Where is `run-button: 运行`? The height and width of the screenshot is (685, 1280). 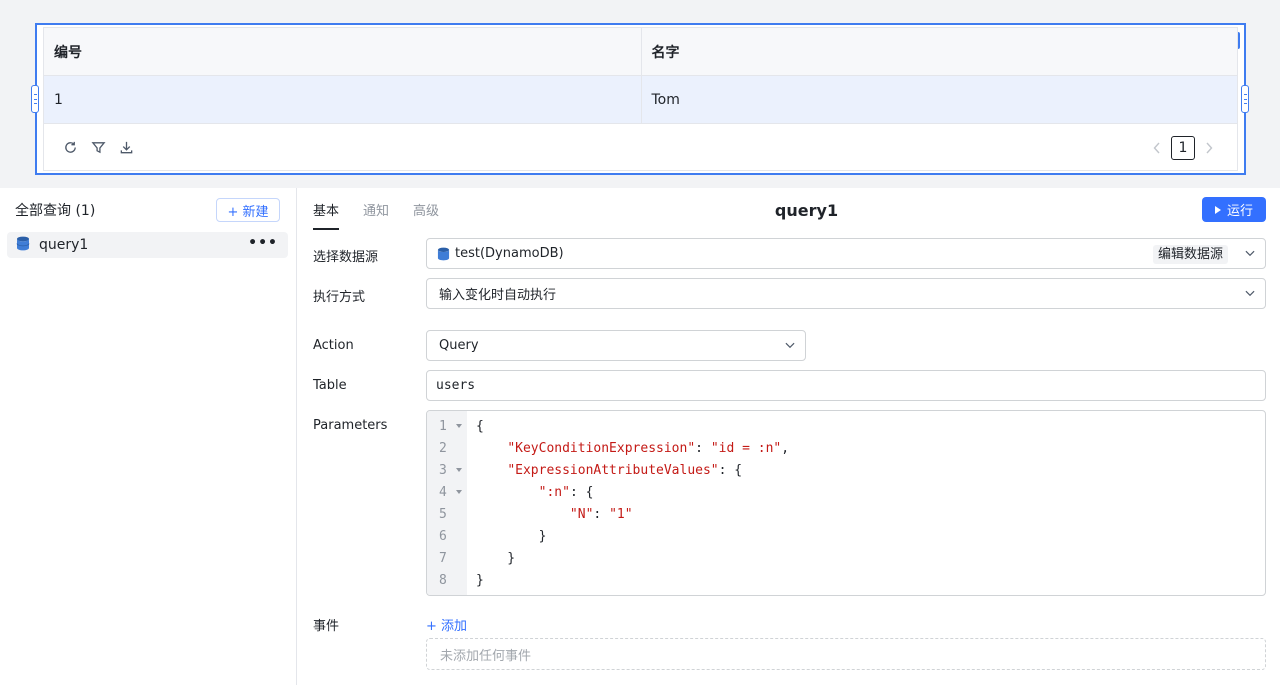 run-button: 运行 is located at coordinates (1234, 209).